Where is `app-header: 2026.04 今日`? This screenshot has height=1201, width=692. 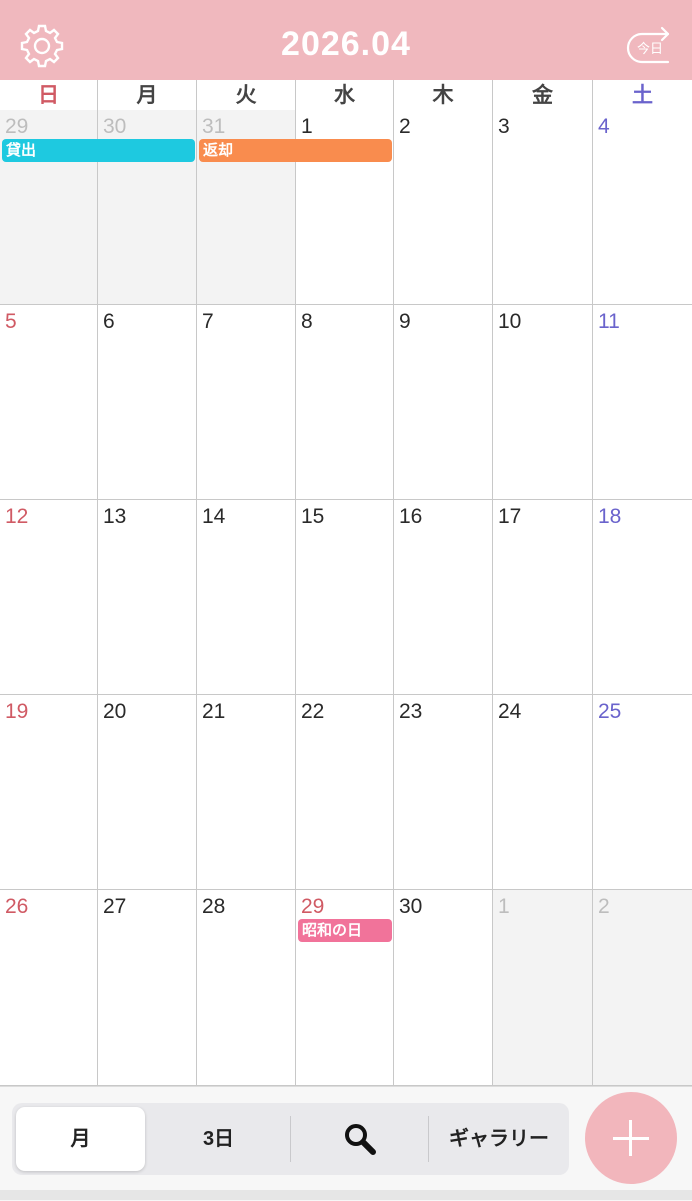
app-header: 2026.04 今日 is located at coordinates (346, 40).